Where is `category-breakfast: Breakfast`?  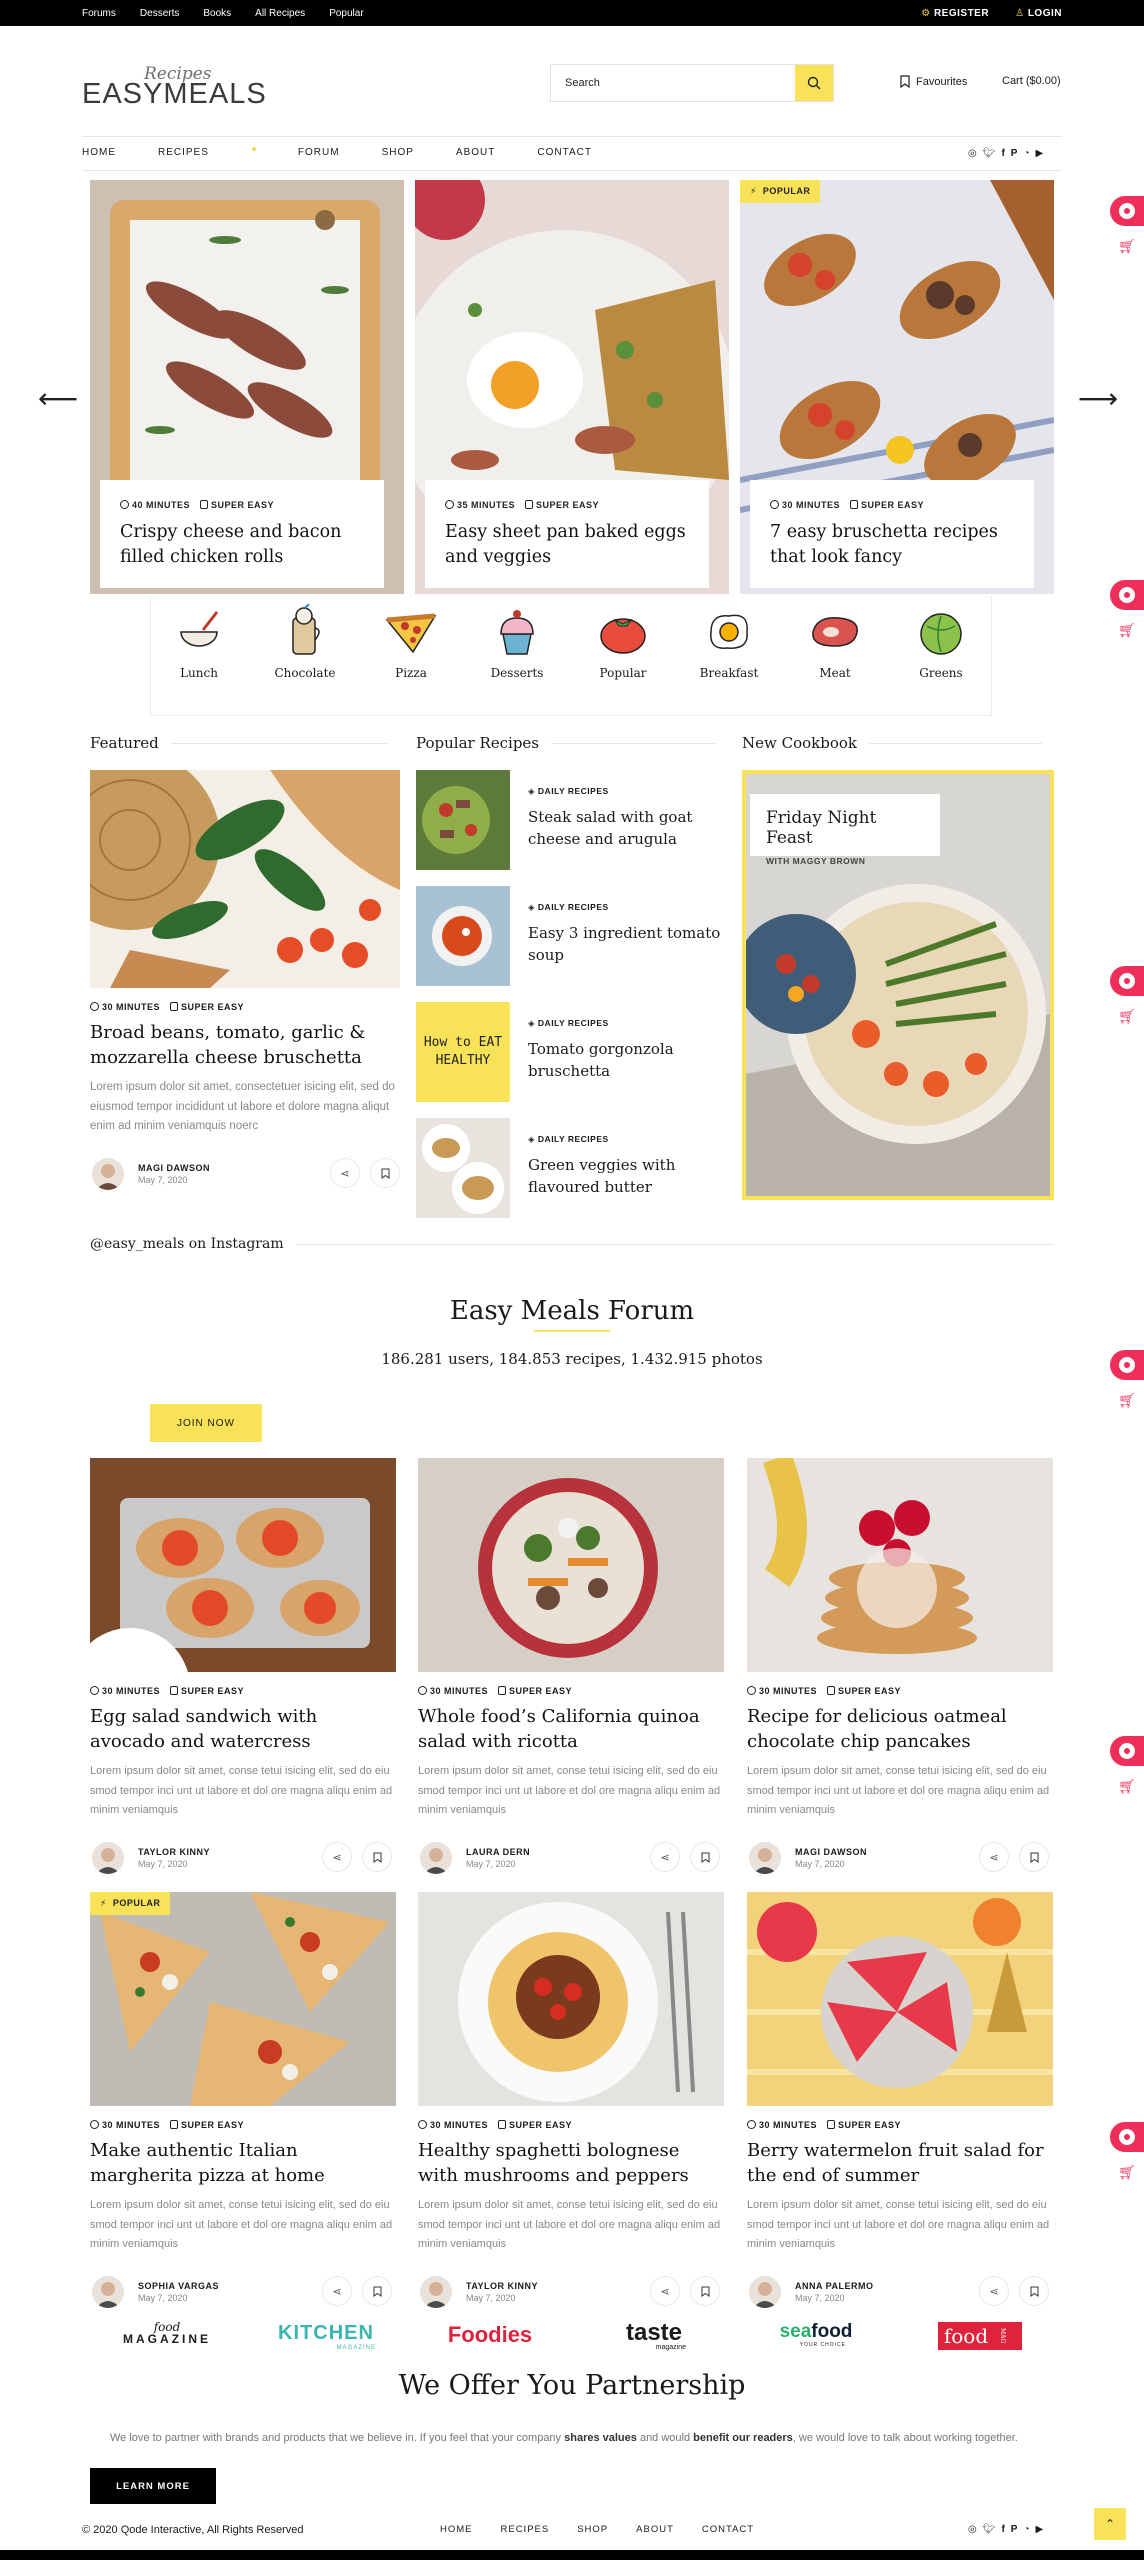
category-breakfast: Breakfast is located at coordinates (729, 642).